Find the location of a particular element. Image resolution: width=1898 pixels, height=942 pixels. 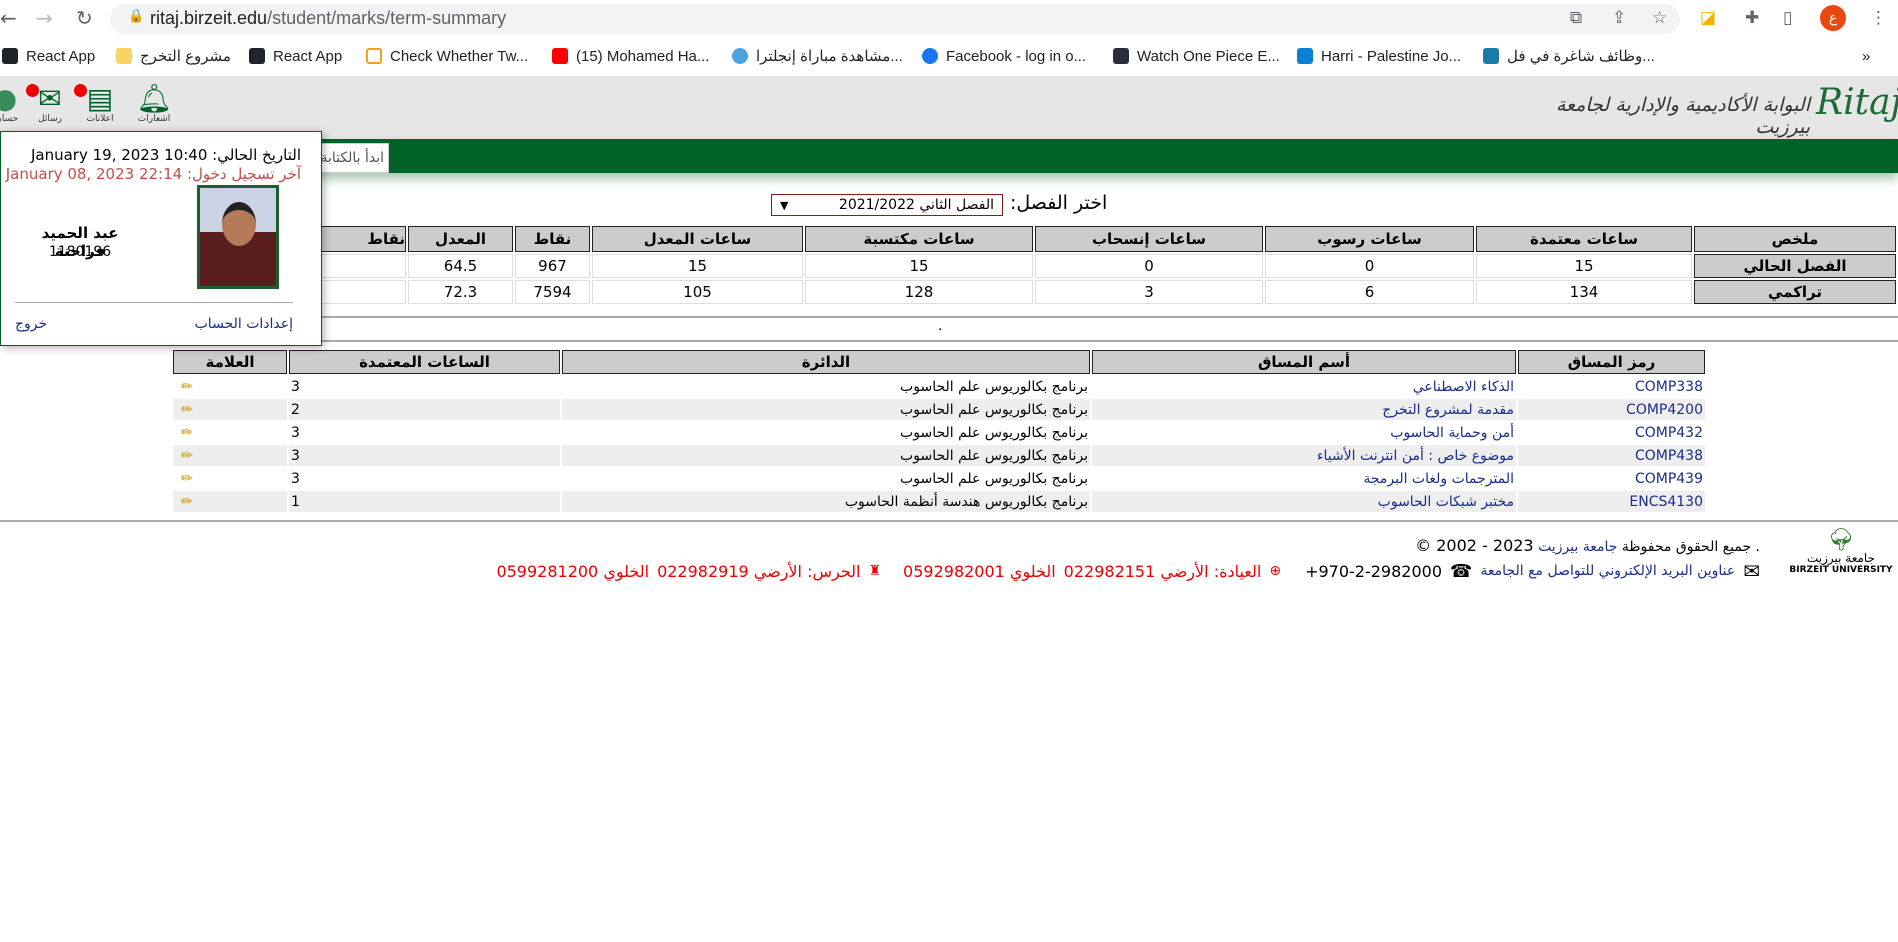

guard-mobile: الخلوي 0599281200 is located at coordinates (573, 571).